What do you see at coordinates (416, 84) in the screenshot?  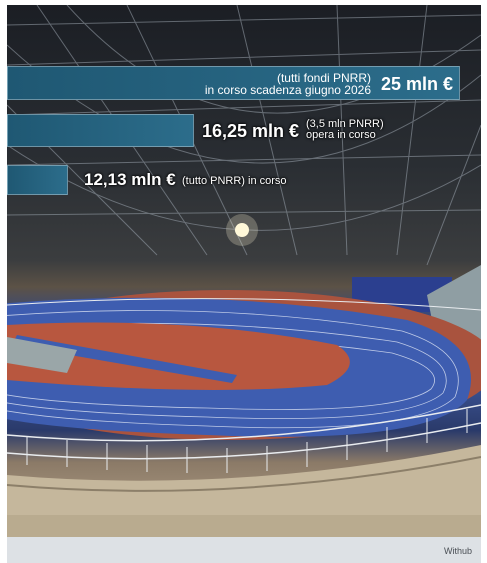 I see `funding-amount-1: 25 mln €` at bounding box center [416, 84].